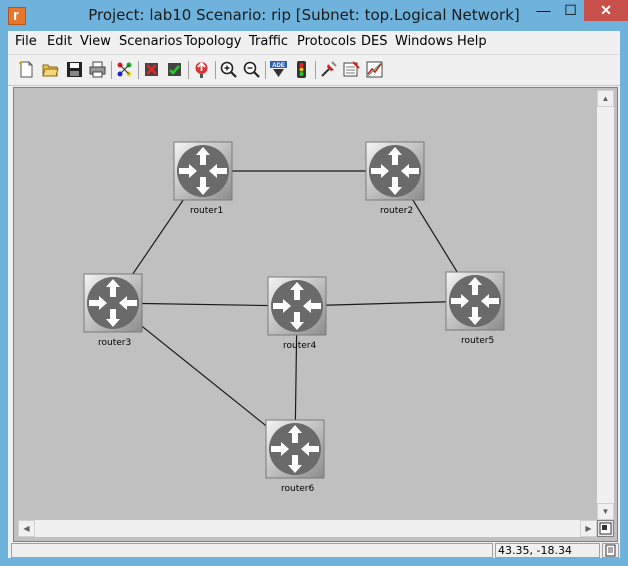  Describe the element at coordinates (26, 69) in the screenshot. I see `new-document-icon` at that location.